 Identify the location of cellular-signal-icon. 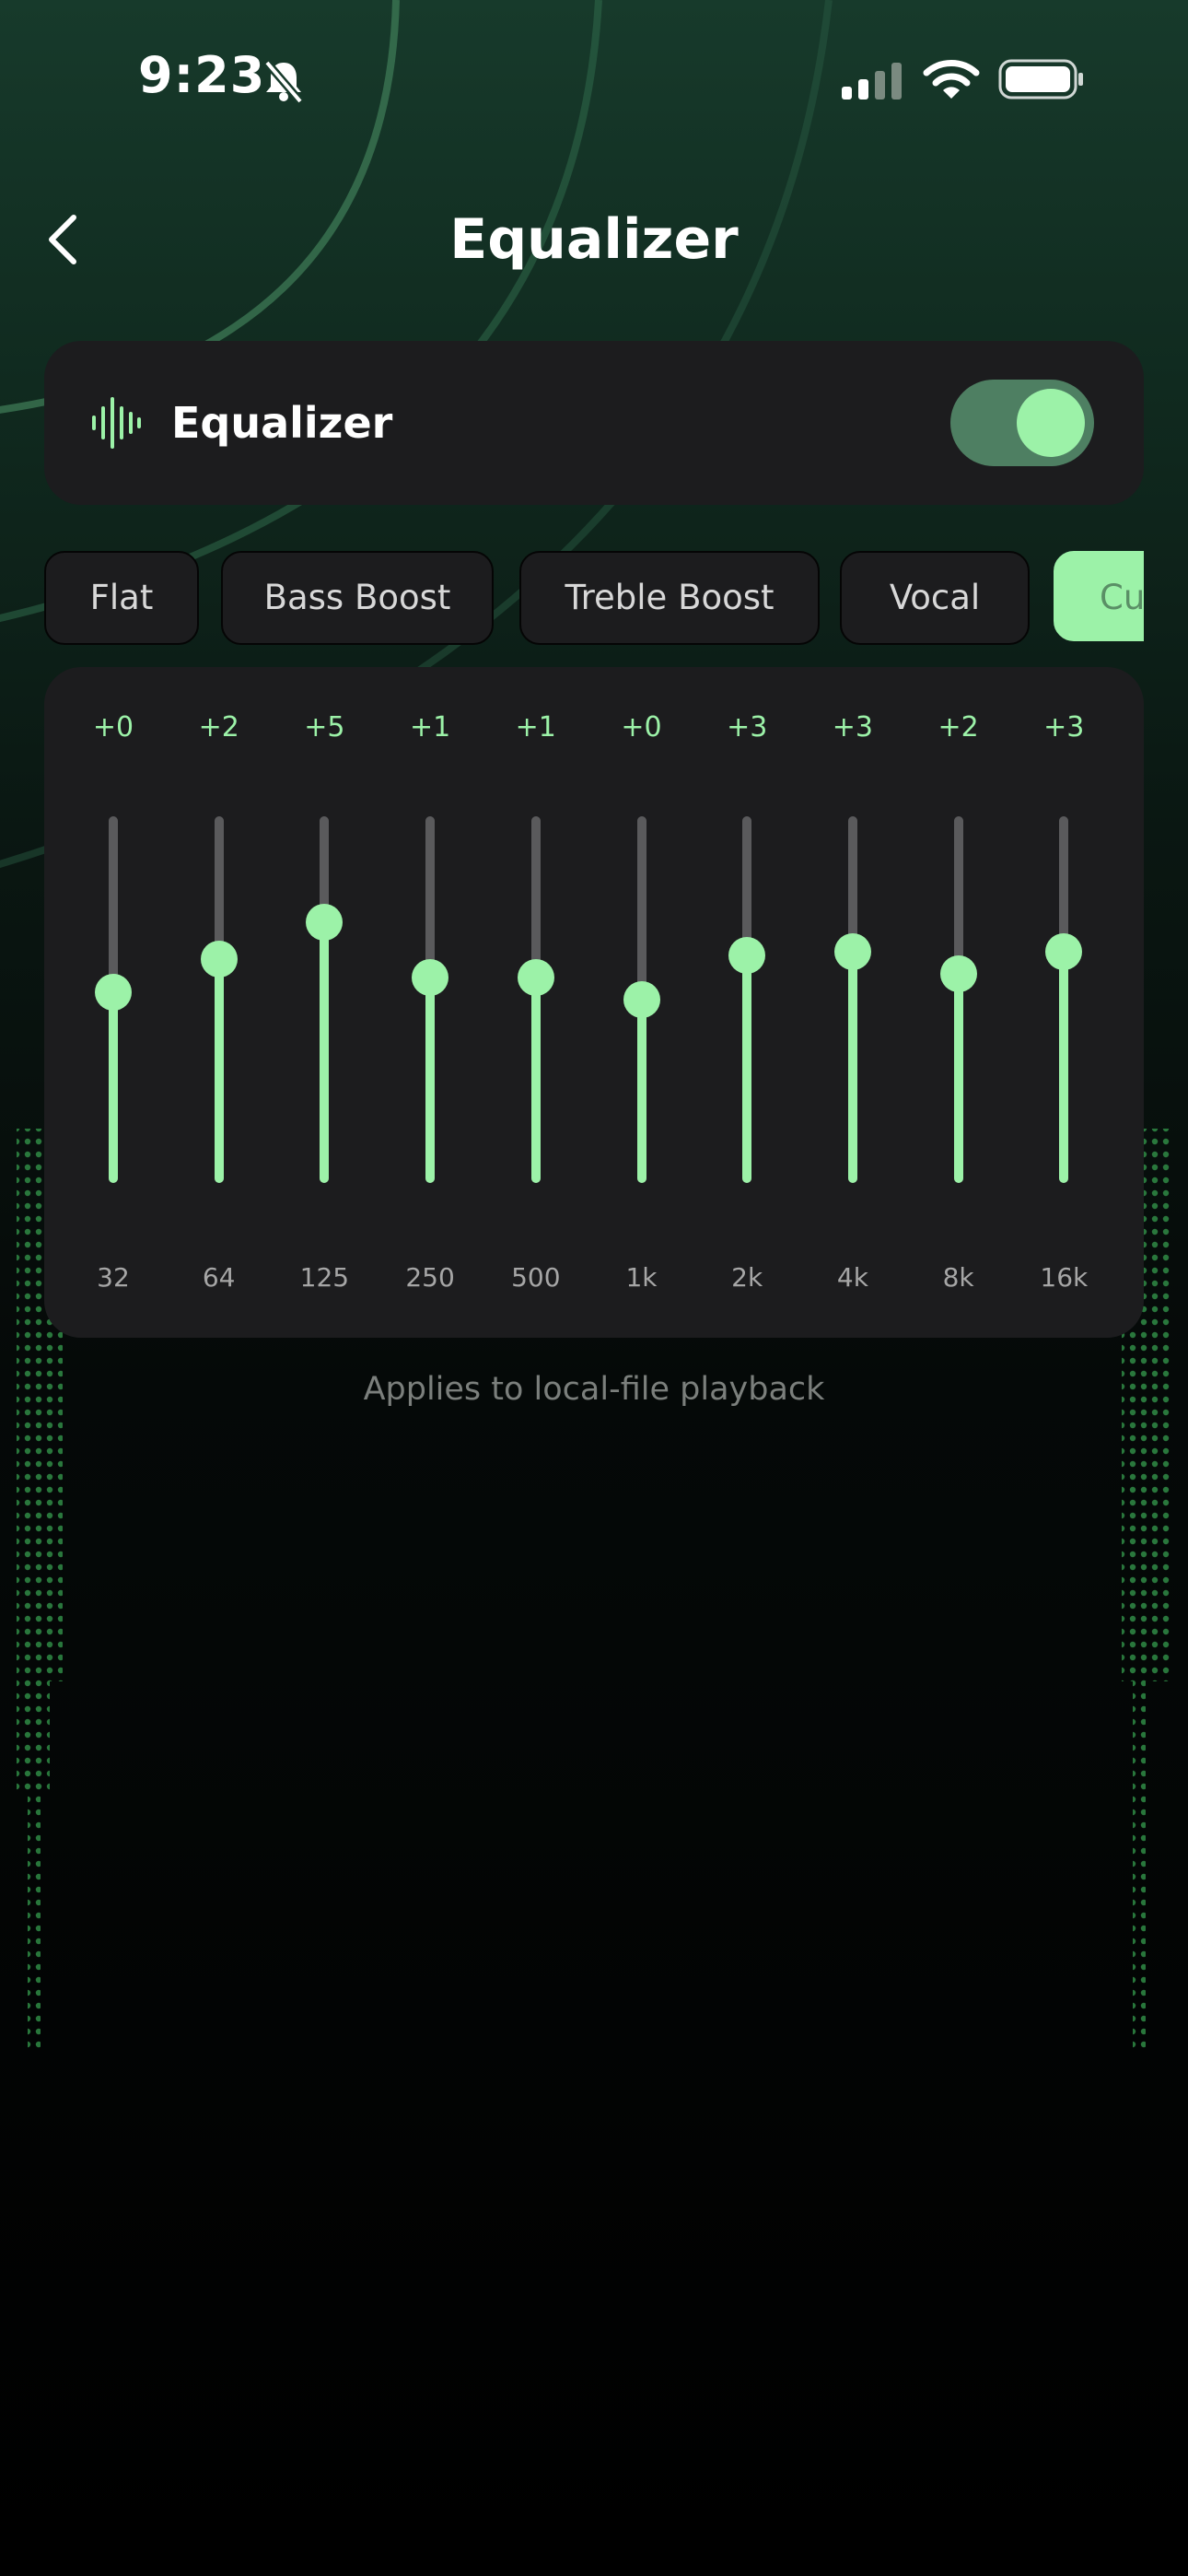
(872, 81).